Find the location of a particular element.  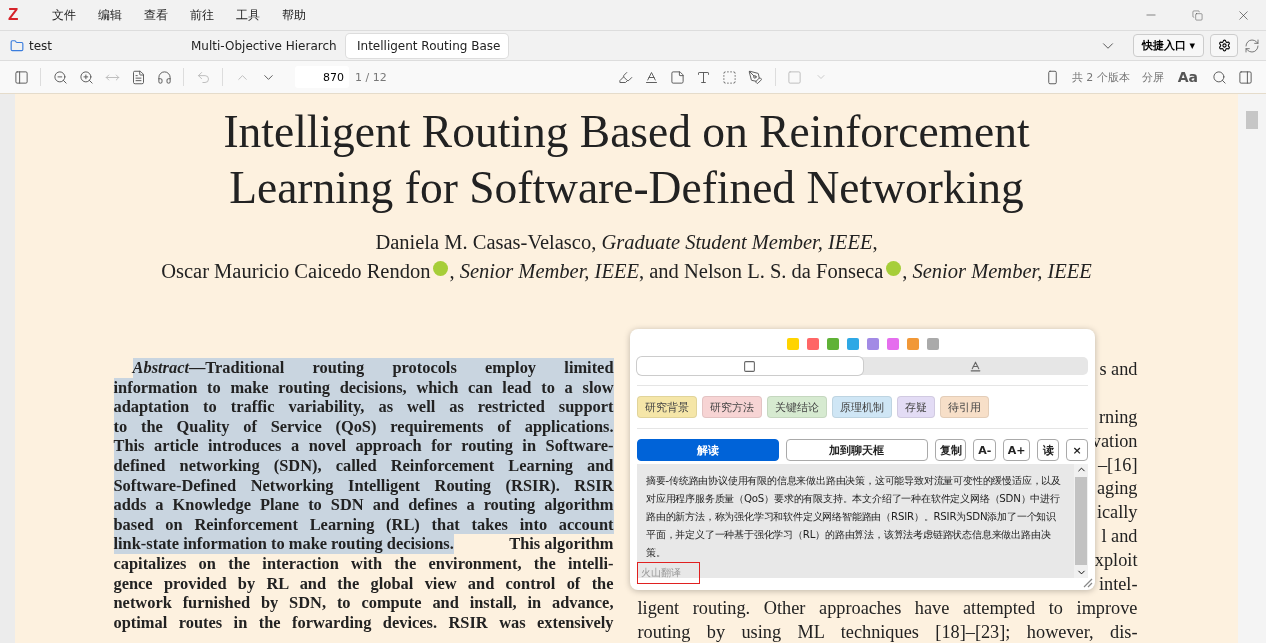

resize-grip-icon is located at coordinates (1087, 582).